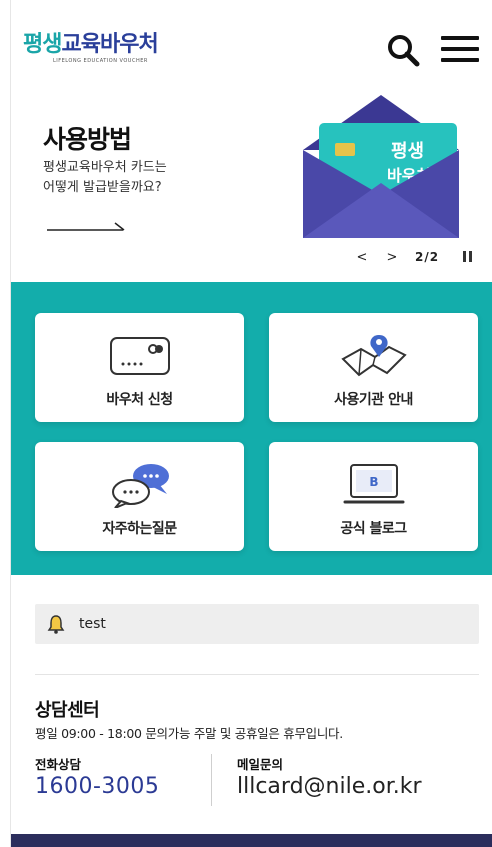 This screenshot has width=492, height=847. I want to click on phone-label: 전화상담, so click(58, 764).